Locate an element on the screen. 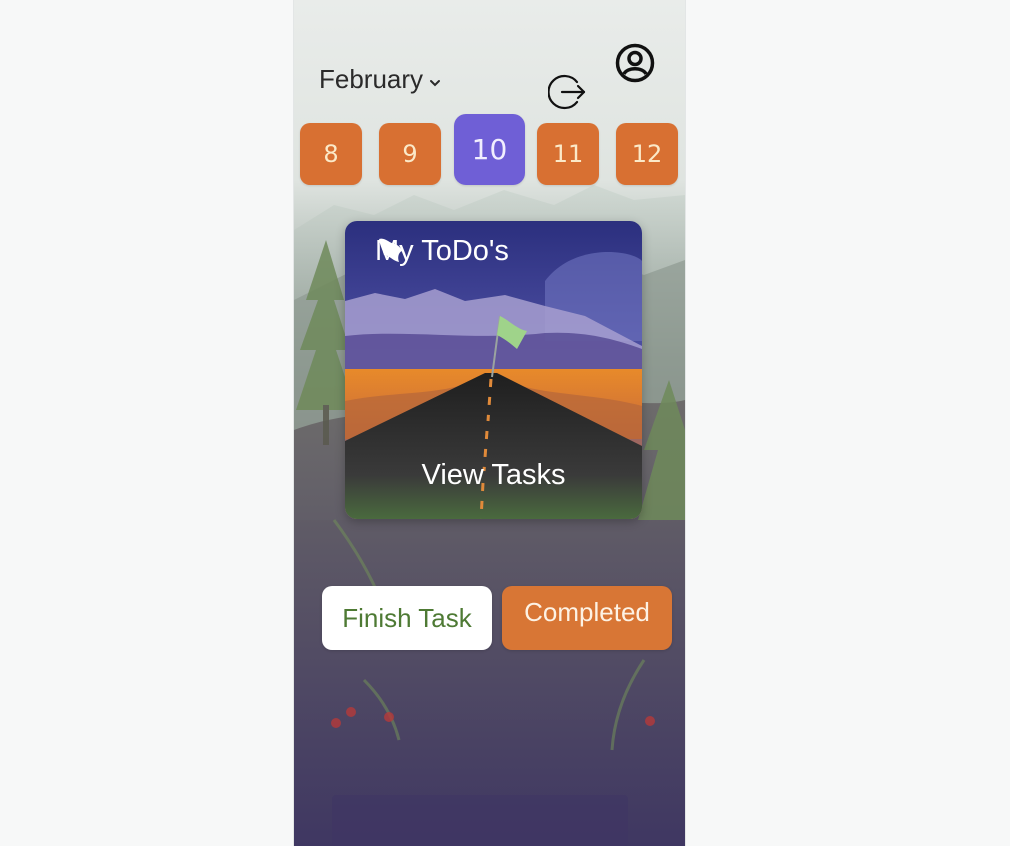 Image resolution: width=1010 pixels, height=846 pixels. day-12-button: 12 is located at coordinates (647, 154).